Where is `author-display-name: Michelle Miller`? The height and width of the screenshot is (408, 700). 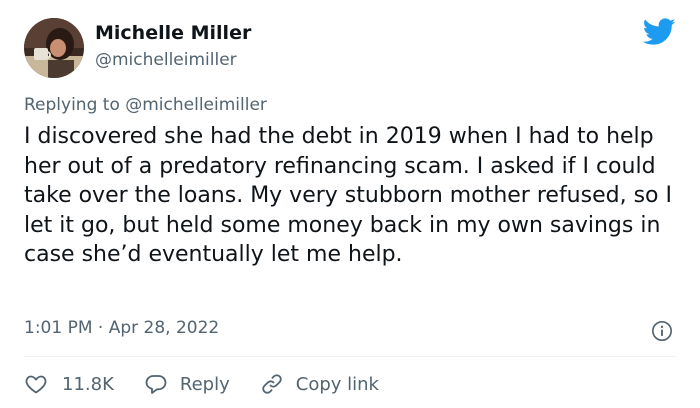 author-display-name: Michelle Miller is located at coordinates (173, 33).